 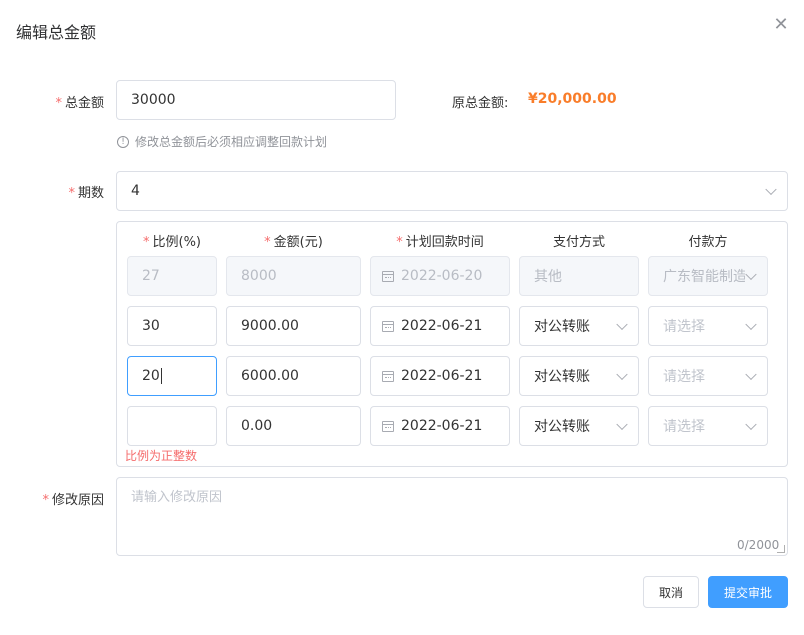 What do you see at coordinates (77, 500) in the screenshot?
I see `reason-label-text: 修改原因` at bounding box center [77, 500].